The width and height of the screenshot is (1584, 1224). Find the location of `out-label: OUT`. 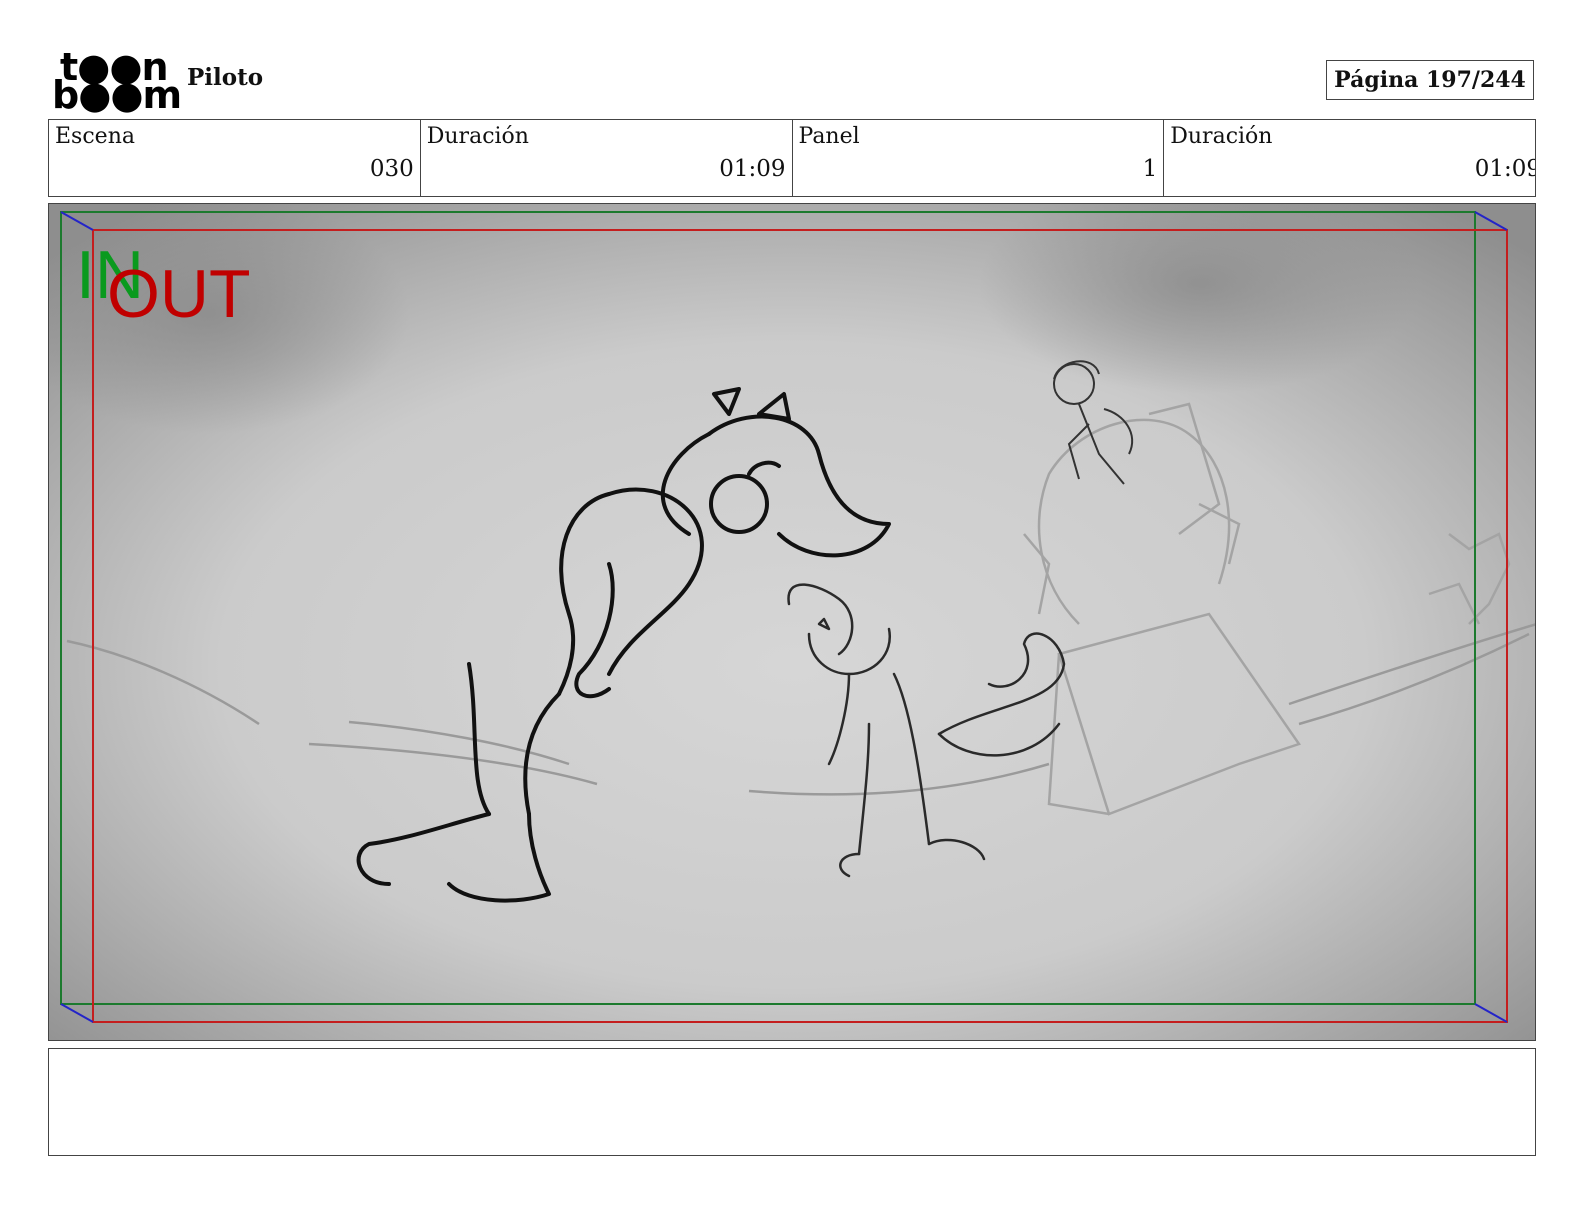

out-label: OUT is located at coordinates (179, 294).